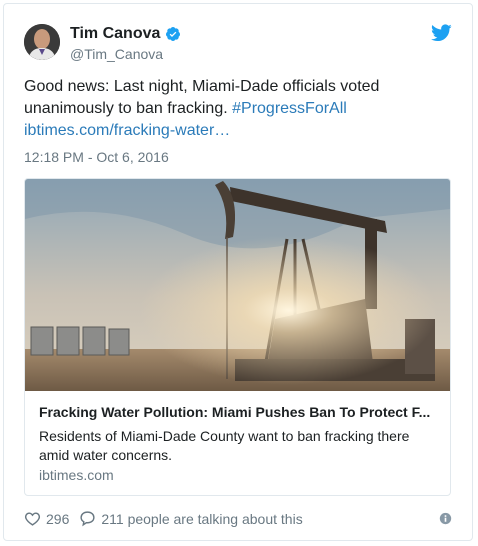 Image resolution: width=478 pixels, height=546 pixels. I want to click on talking-count: 211 people are talking about this, so click(202, 518).